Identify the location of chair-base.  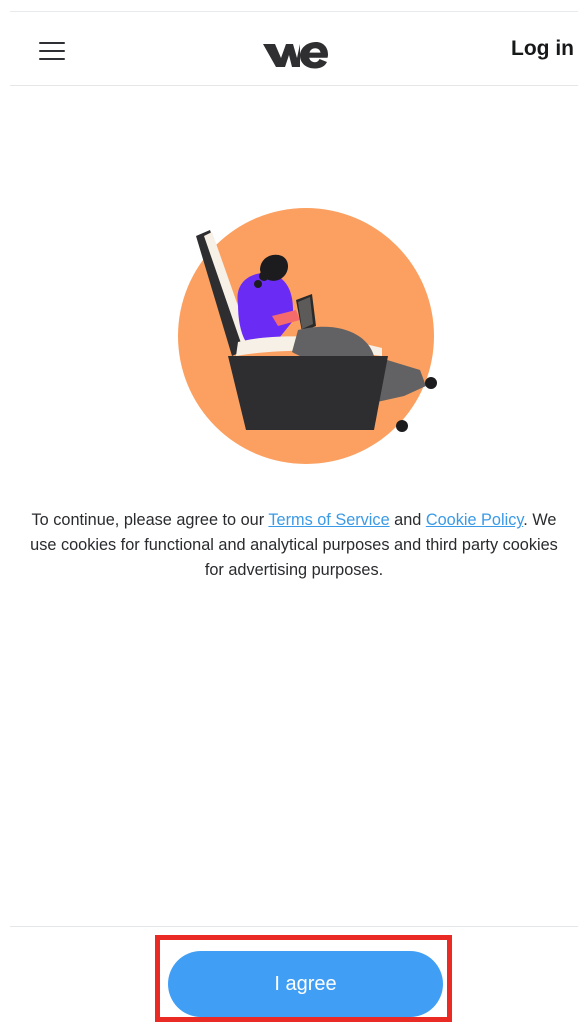
(308, 393).